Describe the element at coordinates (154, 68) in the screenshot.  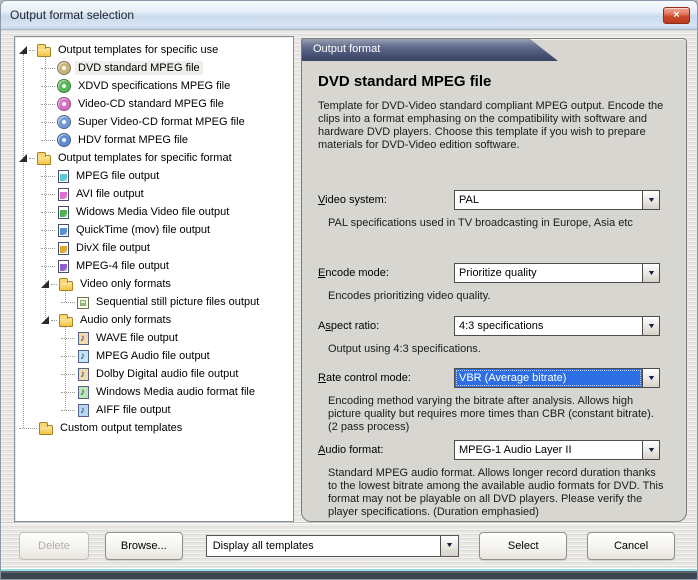
I see `tree-item-row: DVD standard MPEG file` at that location.